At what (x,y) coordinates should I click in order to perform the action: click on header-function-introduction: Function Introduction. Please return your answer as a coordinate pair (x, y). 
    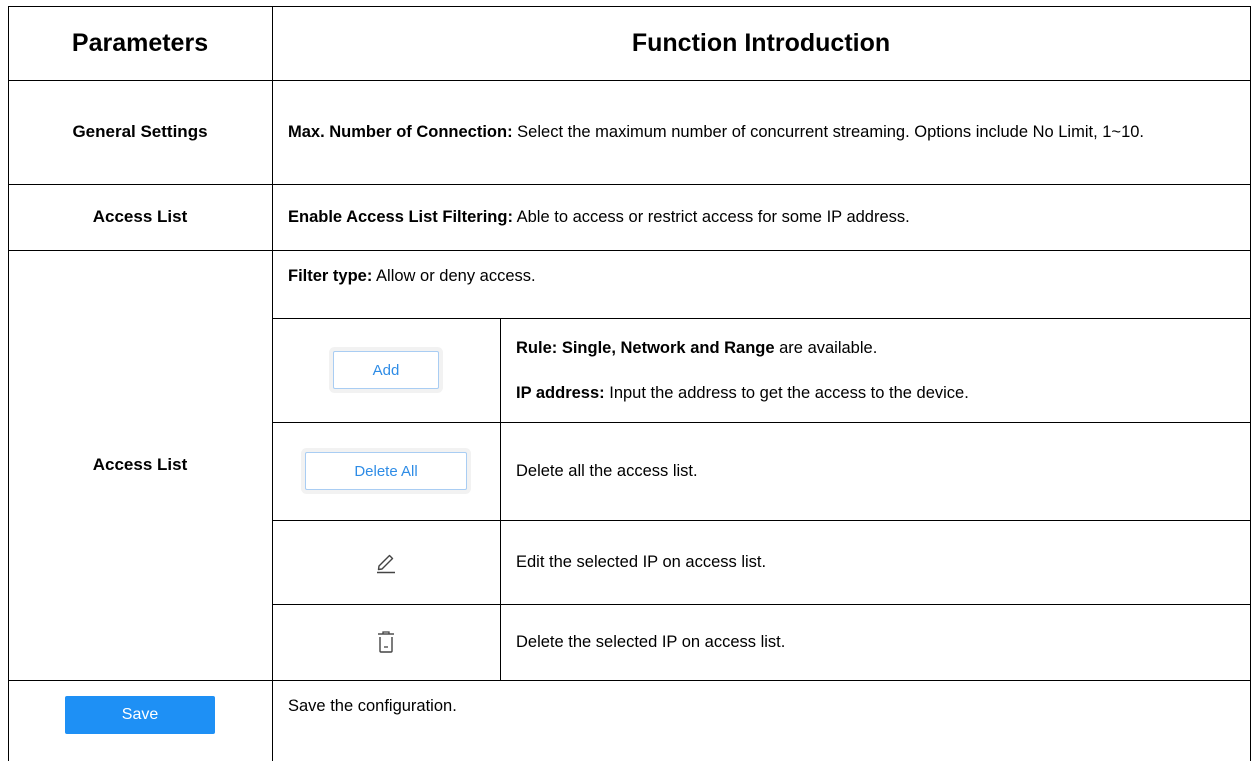
    Looking at the image, I should click on (761, 42).